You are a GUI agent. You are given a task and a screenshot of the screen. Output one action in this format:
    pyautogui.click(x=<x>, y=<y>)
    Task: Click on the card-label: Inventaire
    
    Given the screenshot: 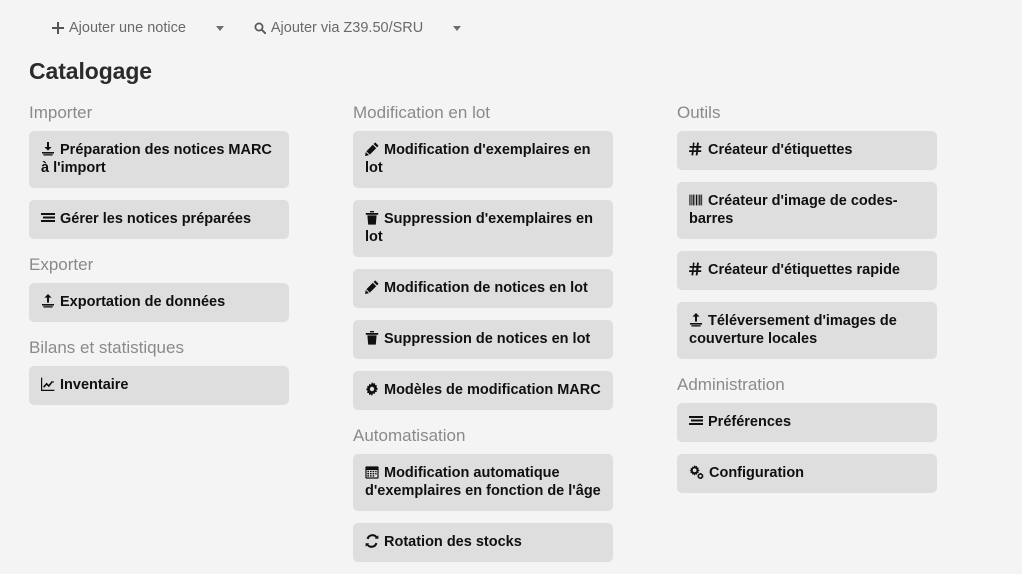 What is the action you would take?
    pyautogui.click(x=94, y=385)
    